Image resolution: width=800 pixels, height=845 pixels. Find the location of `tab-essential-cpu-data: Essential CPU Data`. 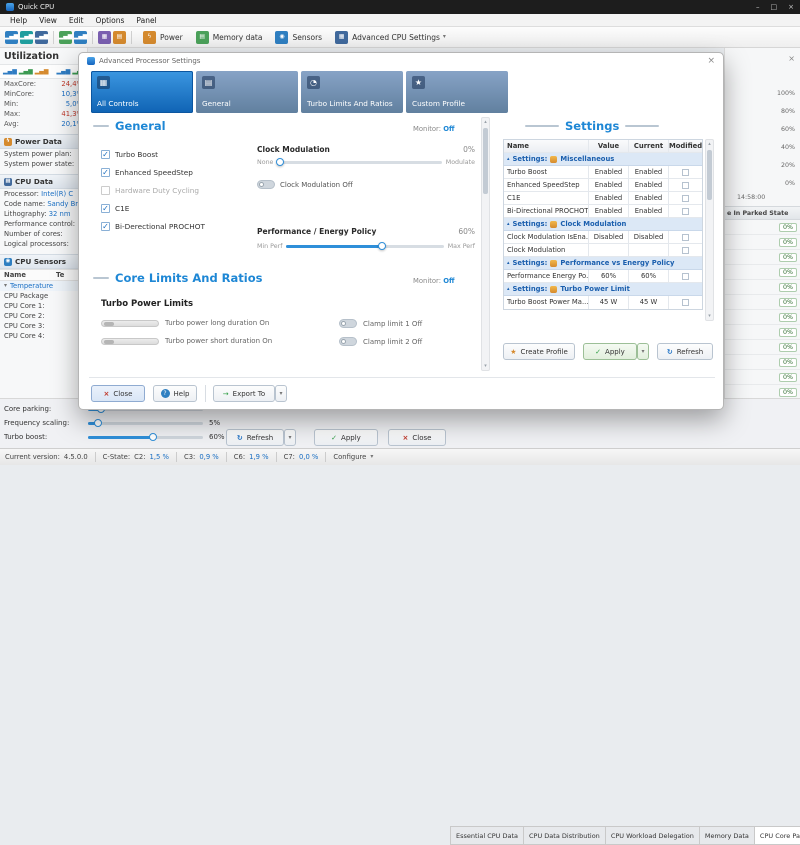

tab-essential-cpu-data: Essential CPU Data is located at coordinates (487, 835).